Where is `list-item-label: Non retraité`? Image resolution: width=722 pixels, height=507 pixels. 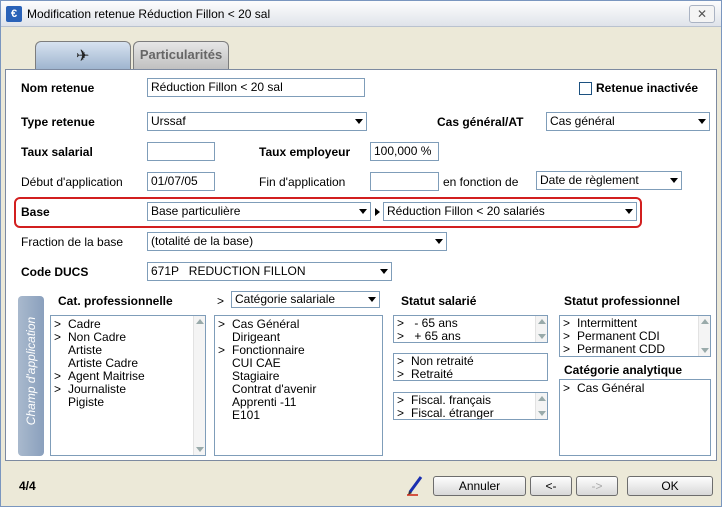 list-item-label: Non retraité is located at coordinates (442, 361).